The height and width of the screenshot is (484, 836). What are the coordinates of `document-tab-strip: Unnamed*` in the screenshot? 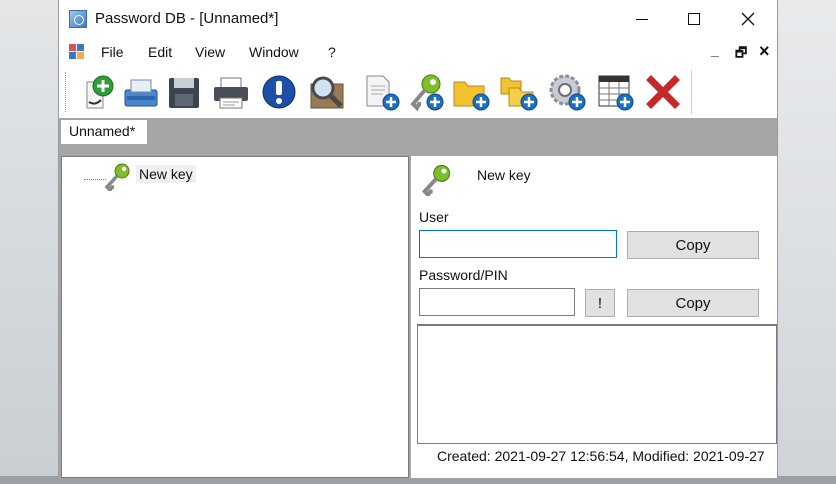 It's located at (418, 131).